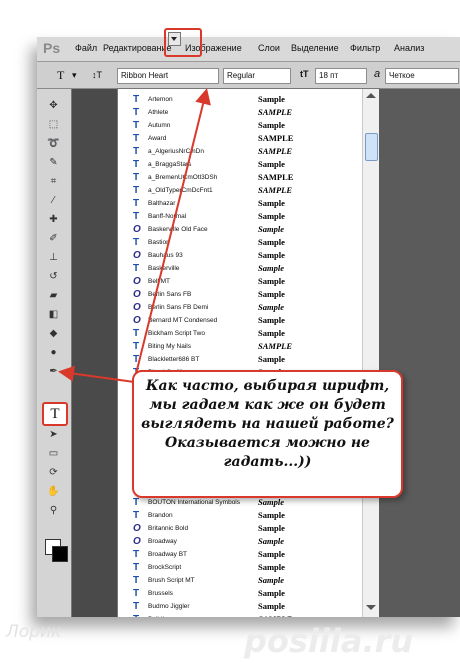 The height and width of the screenshot is (663, 460). I want to click on type-tool-icon: T, so click(55, 414).